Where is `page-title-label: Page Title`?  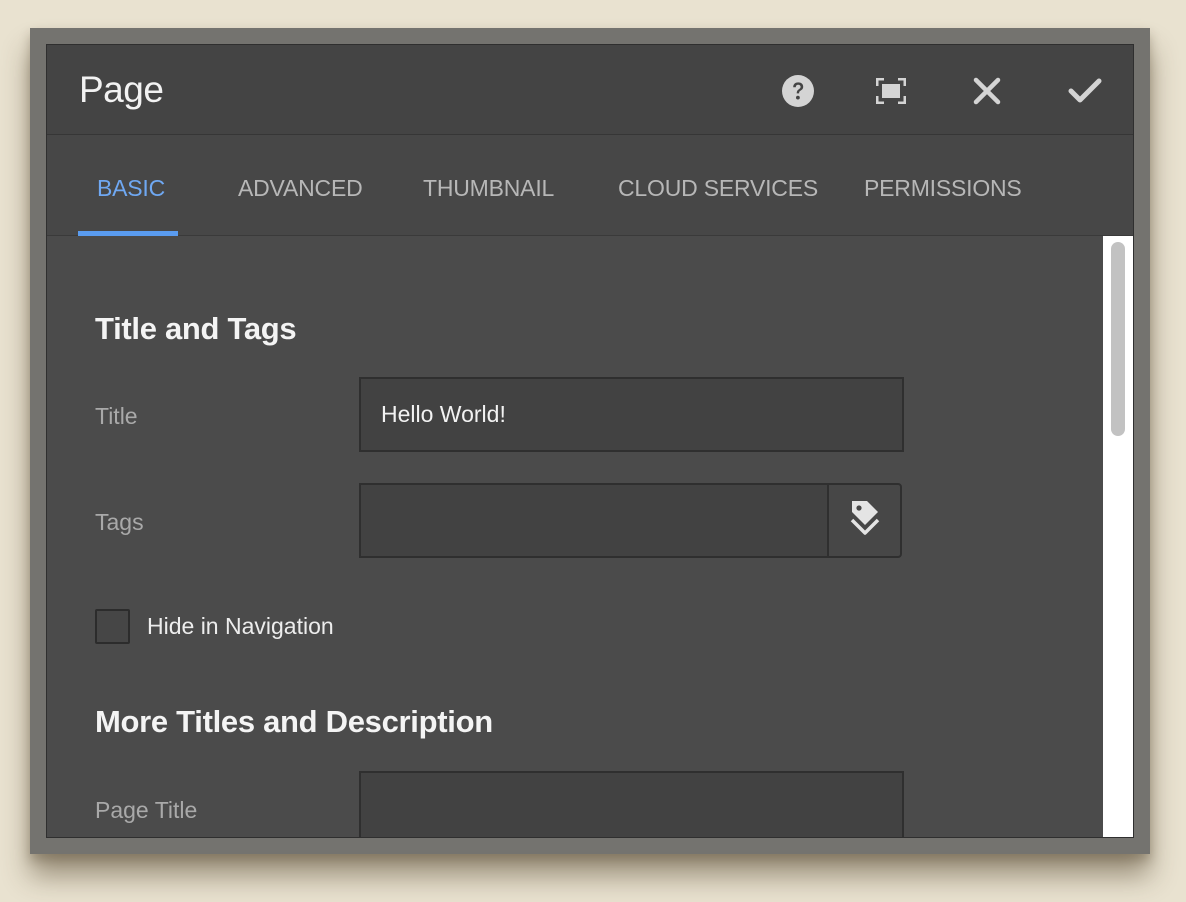 page-title-label: Page Title is located at coordinates (146, 810).